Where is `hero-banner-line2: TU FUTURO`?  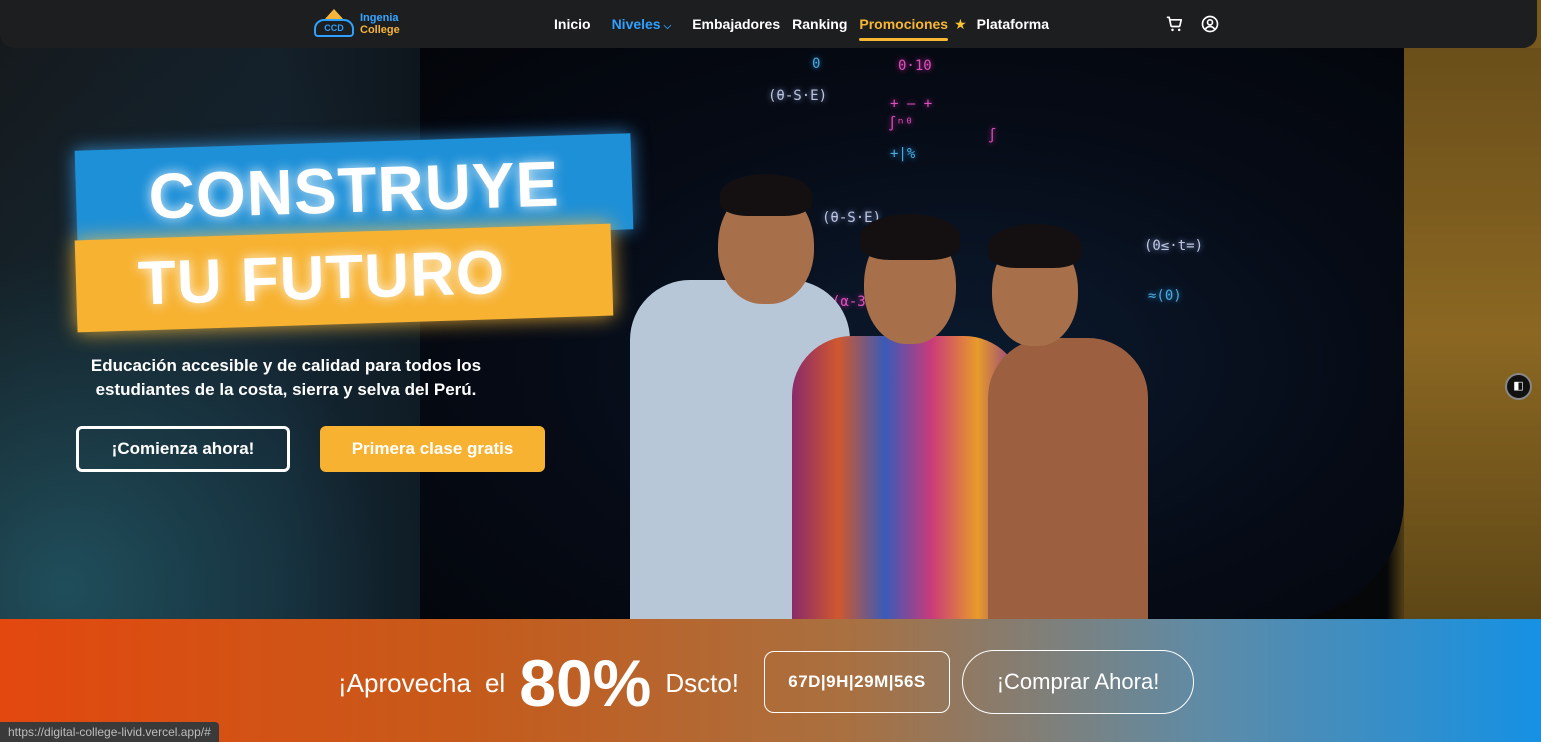 hero-banner-line2: TU FUTURO is located at coordinates (344, 278).